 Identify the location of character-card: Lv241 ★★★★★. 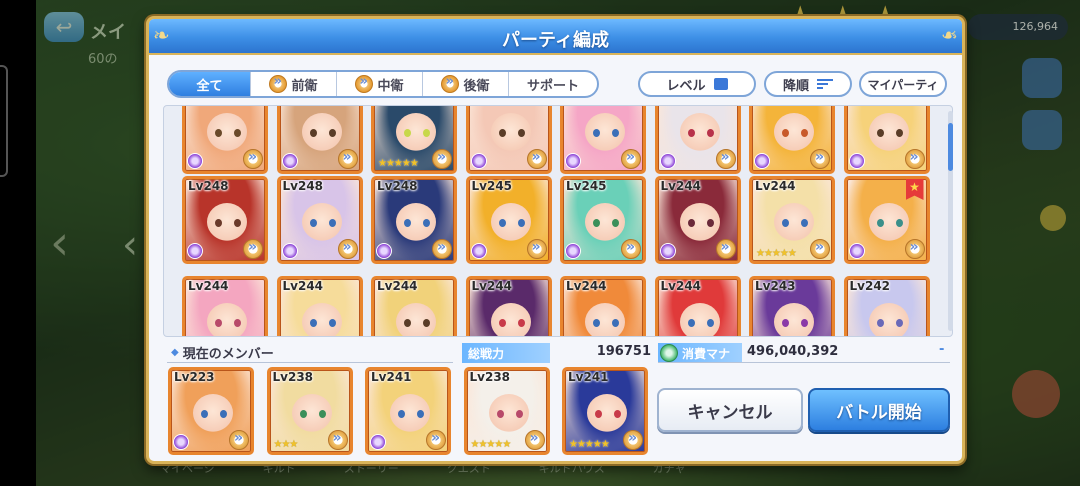
(605, 411).